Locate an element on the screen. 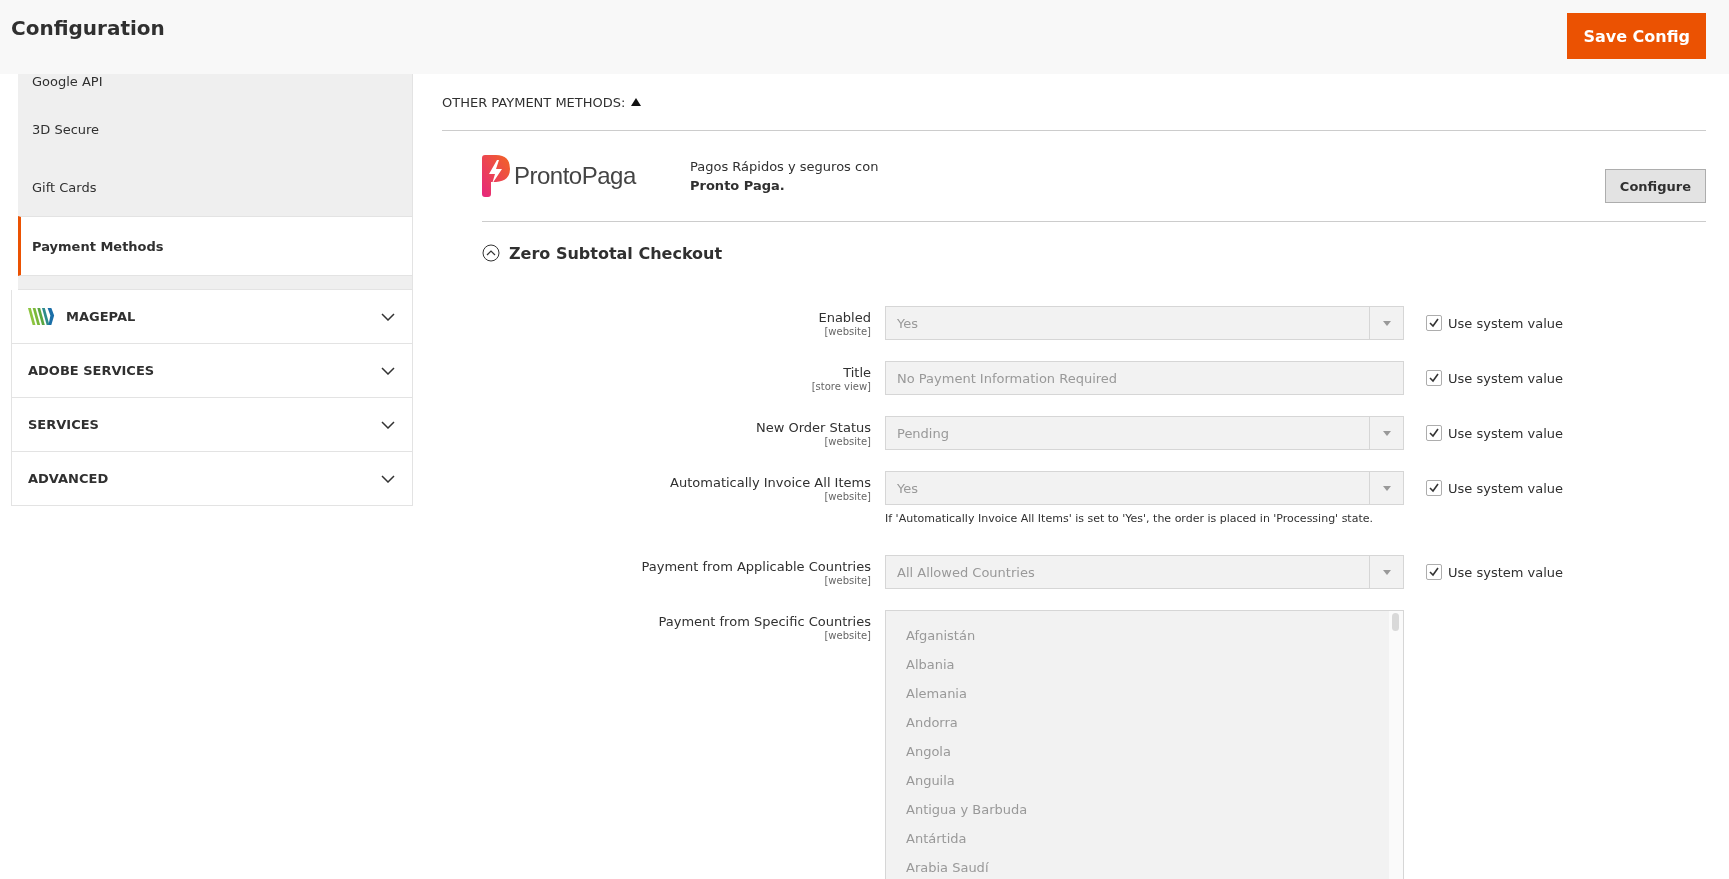  section-title: SERVICES is located at coordinates (64, 424).